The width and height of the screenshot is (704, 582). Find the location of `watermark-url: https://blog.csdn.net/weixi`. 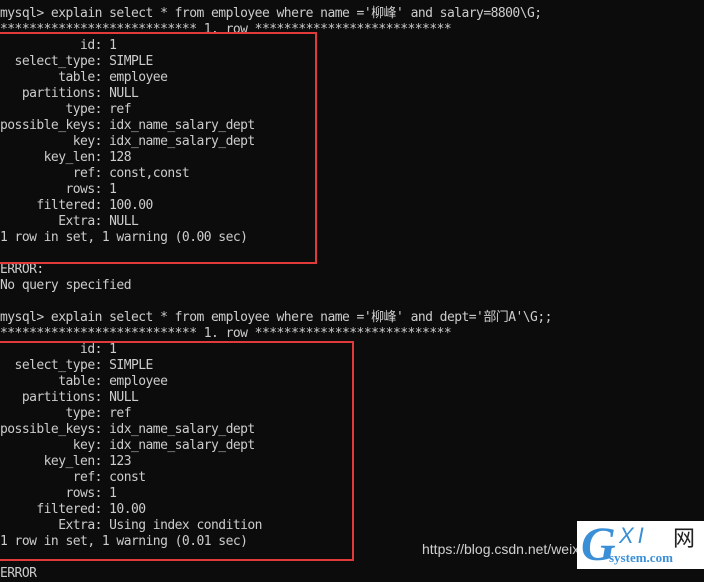

watermark-url: https://blog.csdn.net/weixi is located at coordinates (502, 549).